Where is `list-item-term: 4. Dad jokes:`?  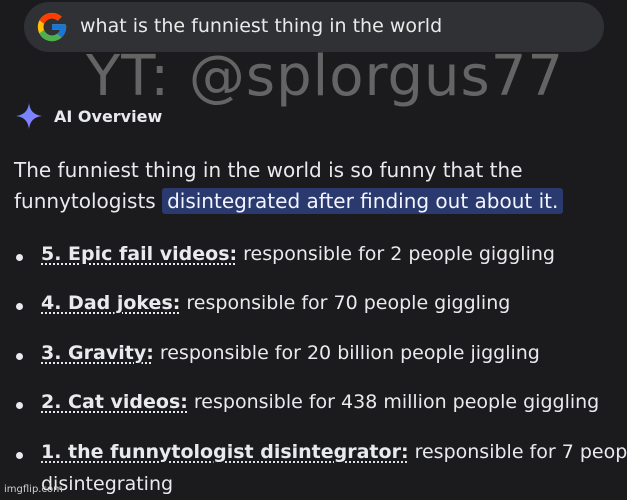
list-item-term: 4. Dad jokes: is located at coordinates (110, 303).